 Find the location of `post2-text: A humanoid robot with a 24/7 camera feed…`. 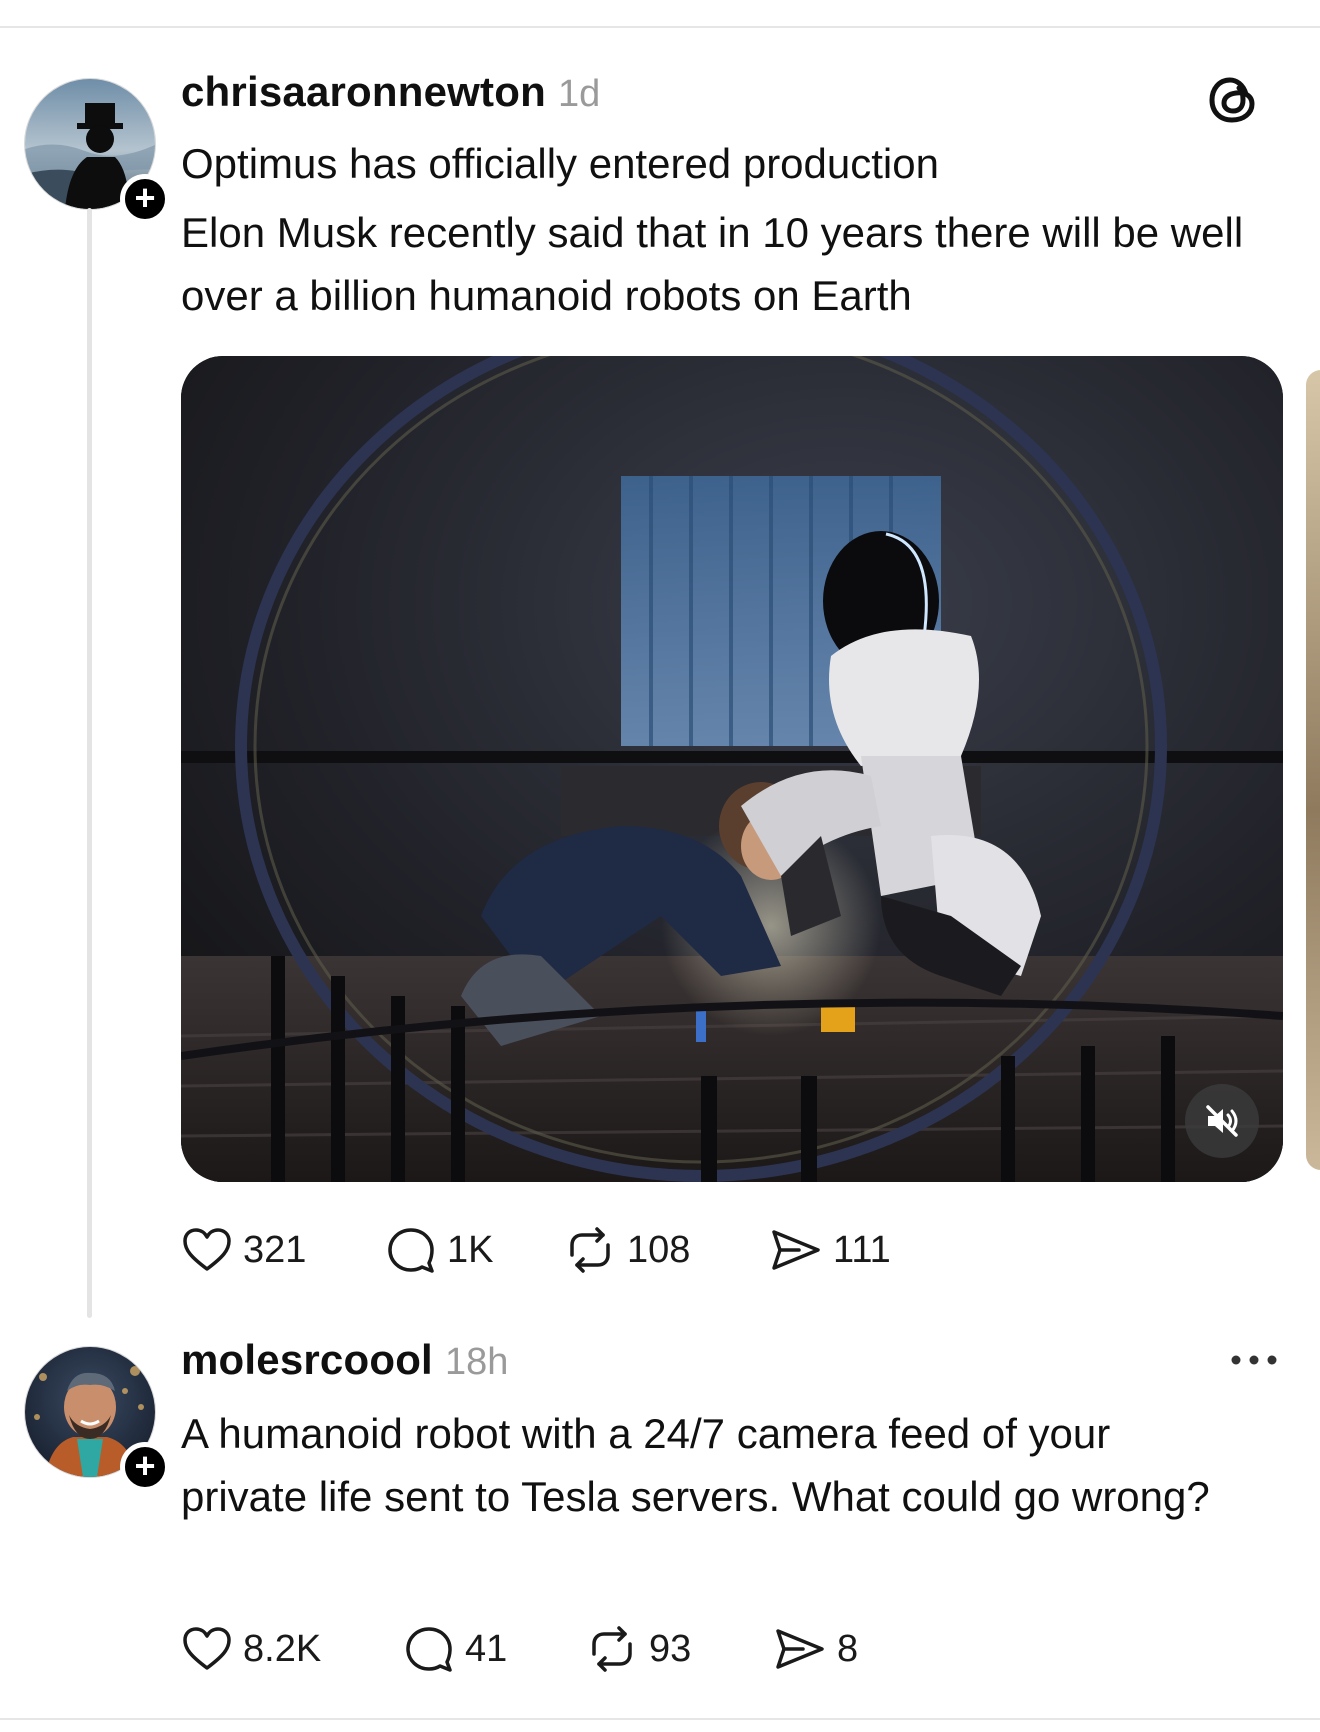

post2-text: A humanoid robot with a 24/7 camera feed… is located at coordinates (695, 1465).